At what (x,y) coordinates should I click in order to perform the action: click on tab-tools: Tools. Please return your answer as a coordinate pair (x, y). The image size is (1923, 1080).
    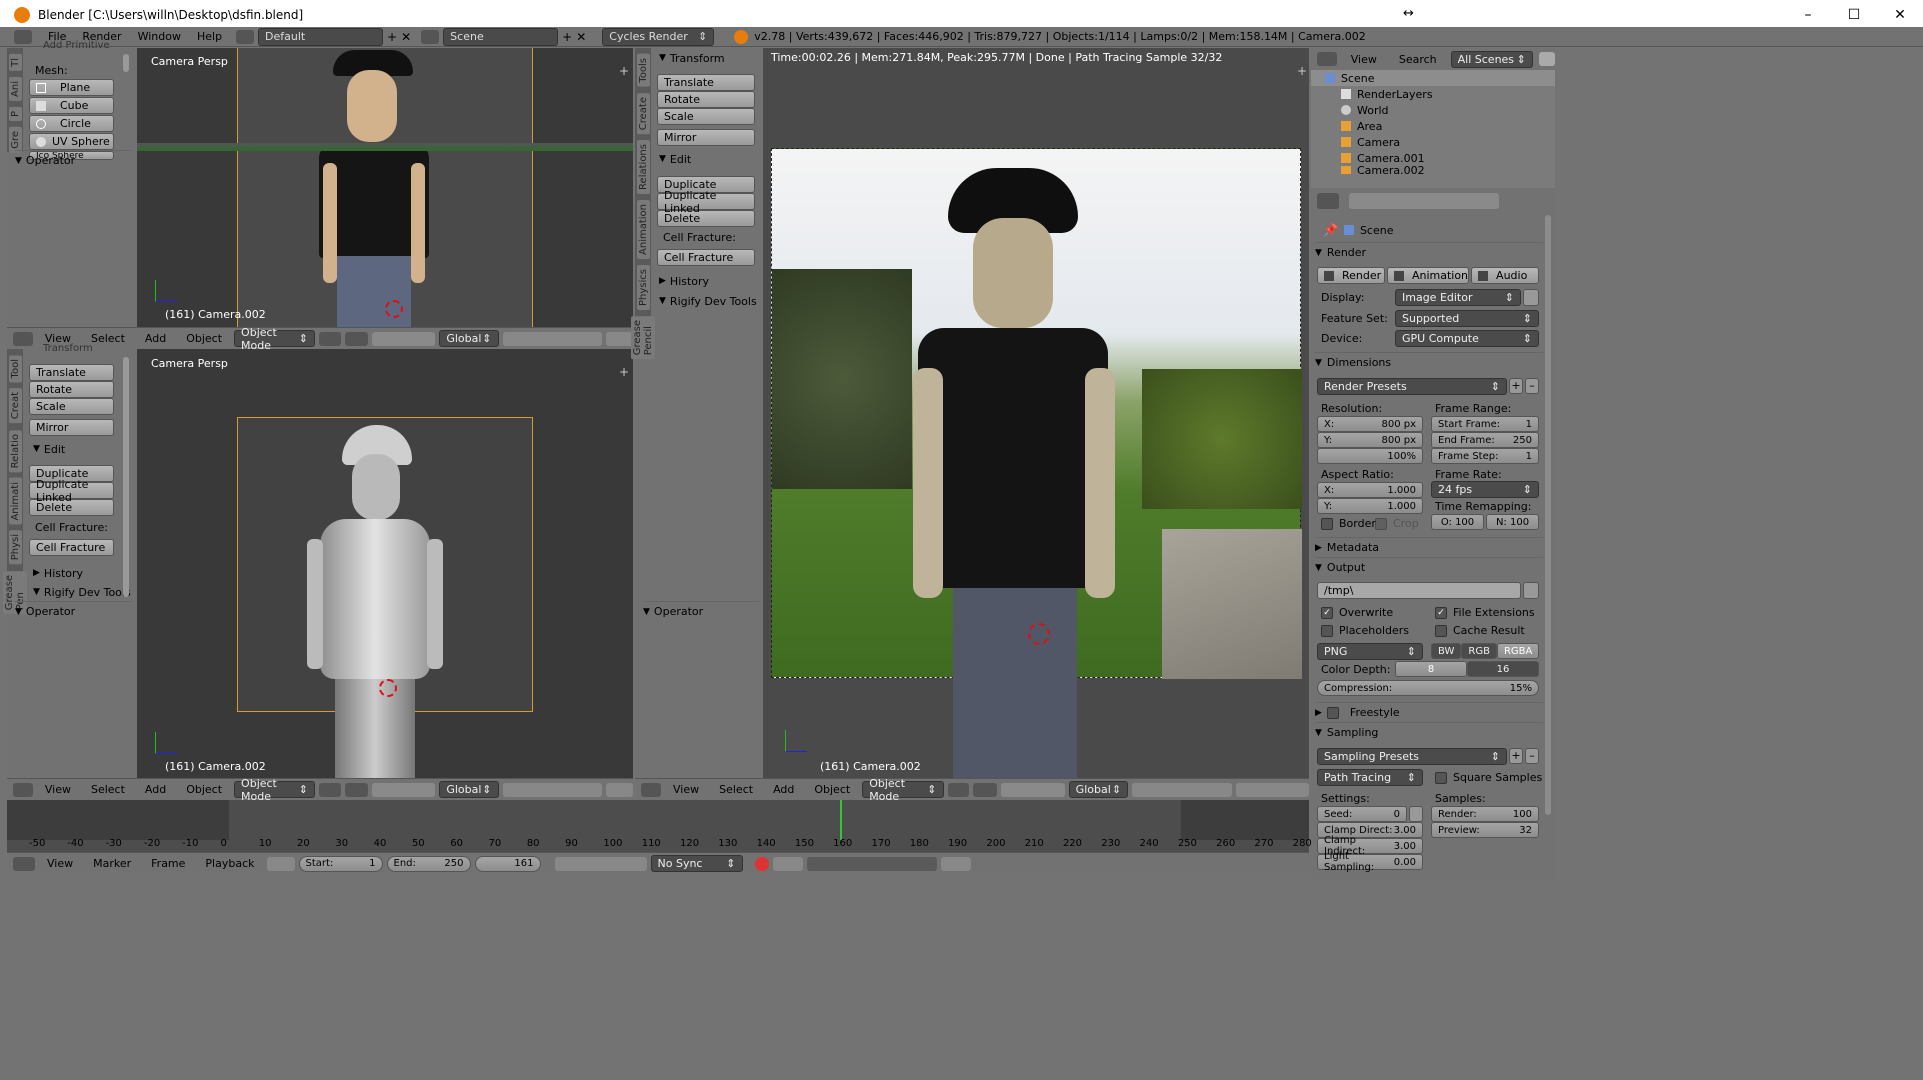
    Looking at the image, I should click on (643, 70).